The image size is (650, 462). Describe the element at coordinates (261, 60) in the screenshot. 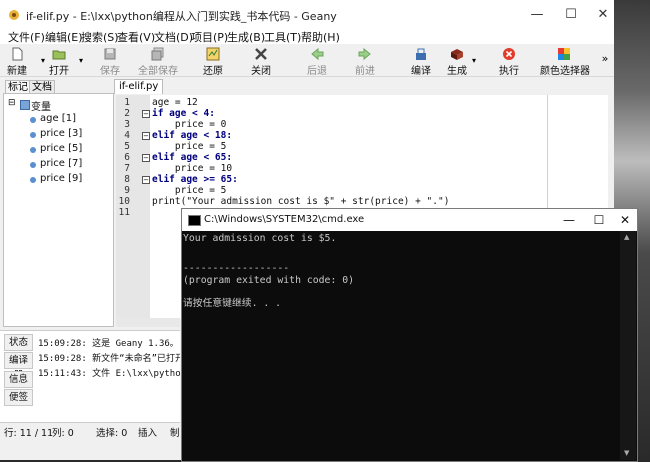

I see `close-file-button: 关闭` at that location.